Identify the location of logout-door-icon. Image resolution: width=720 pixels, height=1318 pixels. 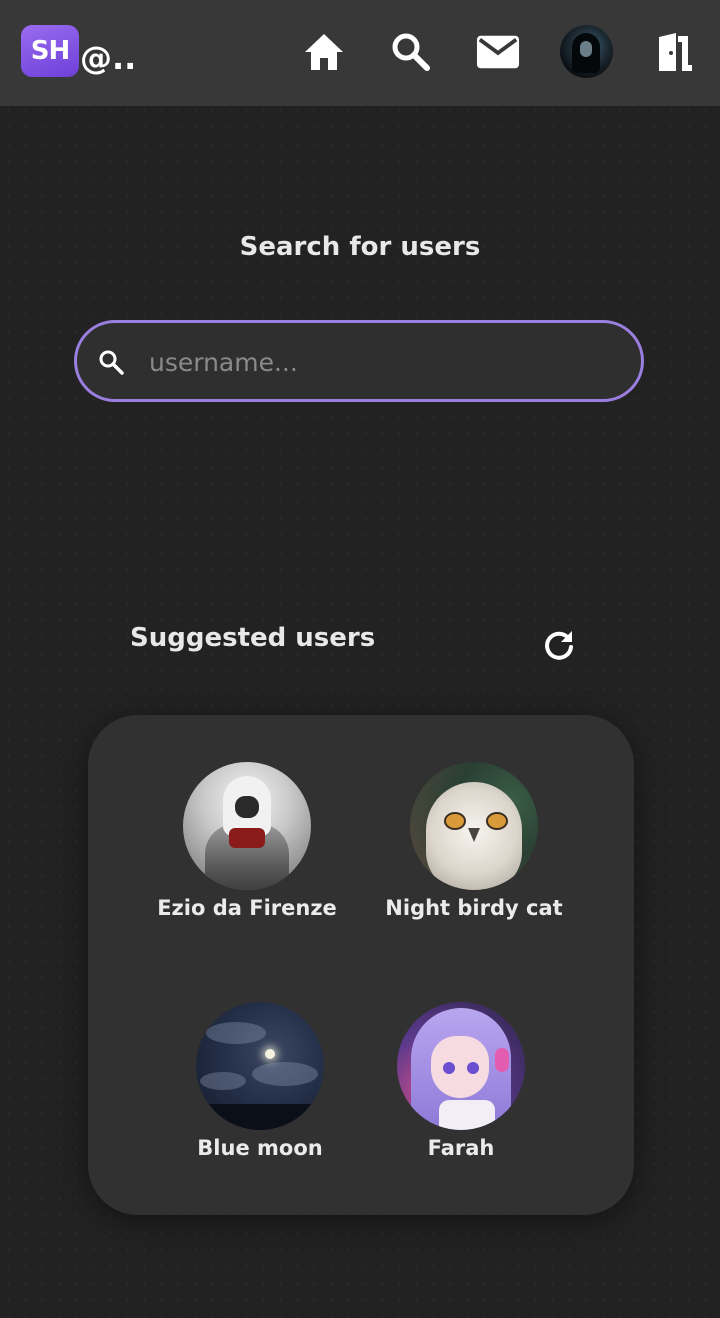
(674, 52).